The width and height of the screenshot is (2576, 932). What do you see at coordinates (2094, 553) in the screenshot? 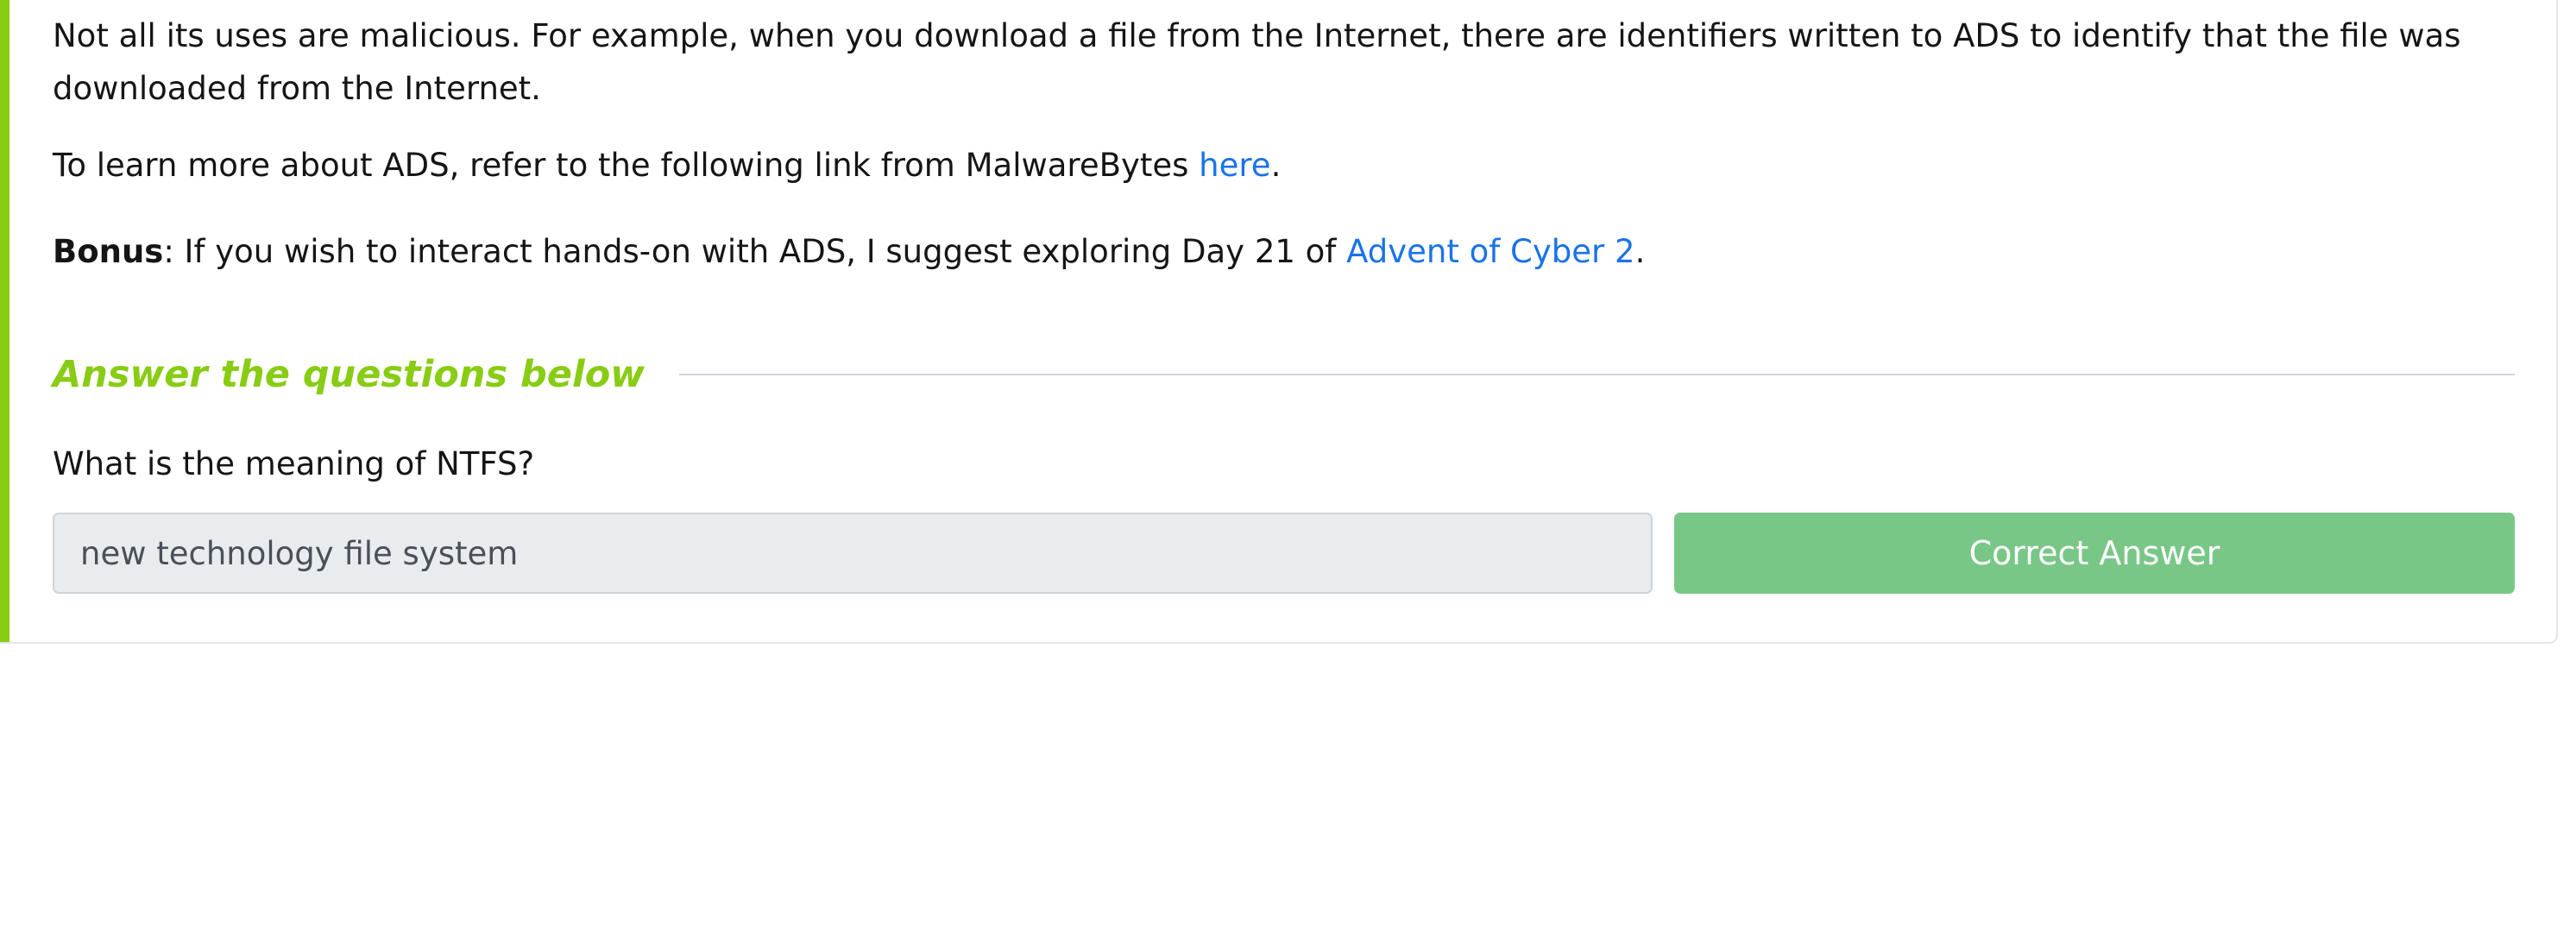
I see `correct-answer-button: Correct Answer` at bounding box center [2094, 553].